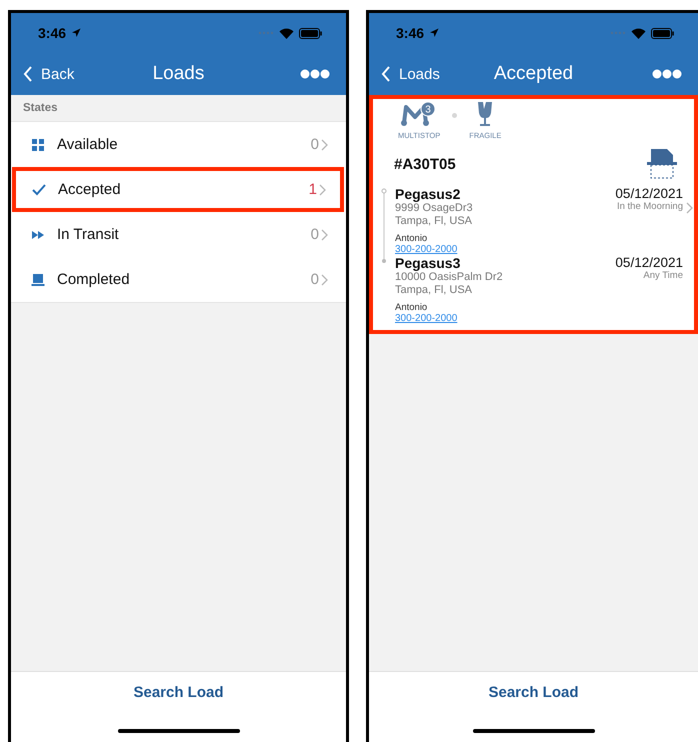 Image resolution: width=698 pixels, height=742 pixels. Describe the element at coordinates (178, 144) in the screenshot. I see `state-row: Available 0` at that location.